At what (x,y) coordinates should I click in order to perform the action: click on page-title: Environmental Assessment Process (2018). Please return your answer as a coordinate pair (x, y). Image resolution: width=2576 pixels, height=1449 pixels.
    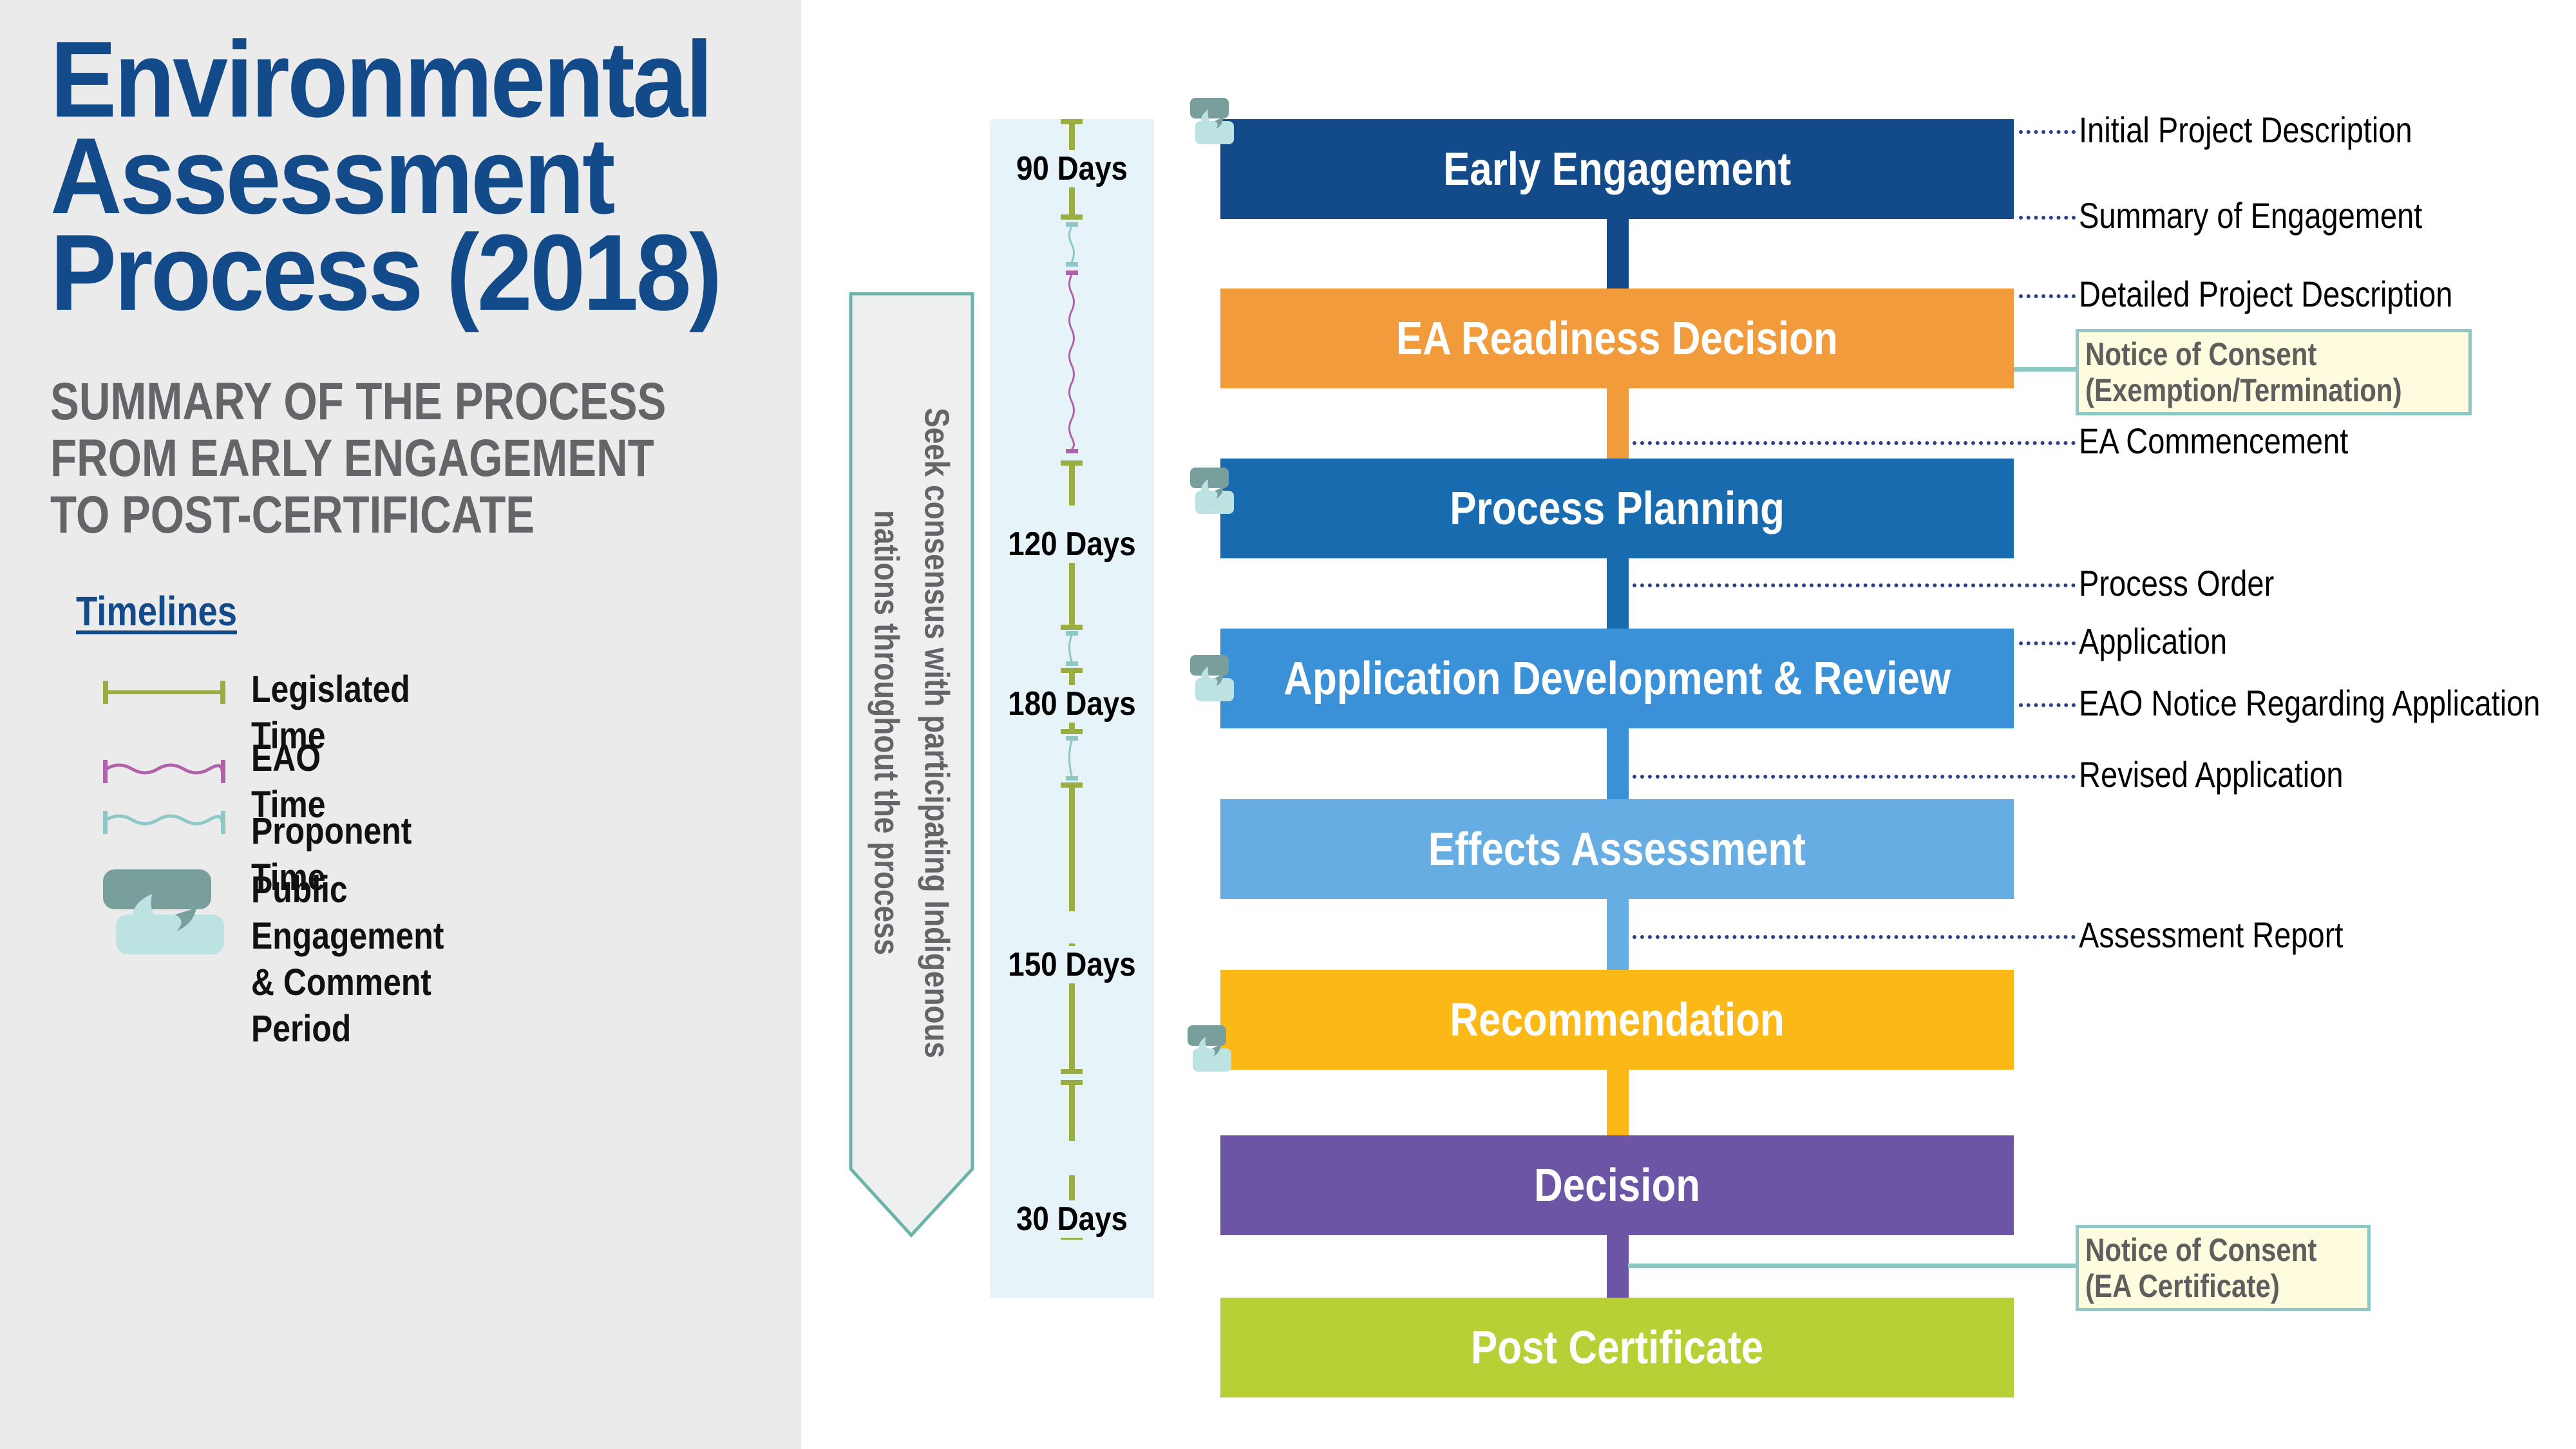
    Looking at the image, I should click on (386, 176).